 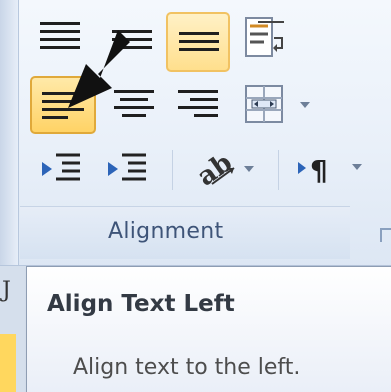 What do you see at coordinates (166, 231) in the screenshot?
I see `group-label-alignment: Alignment` at bounding box center [166, 231].